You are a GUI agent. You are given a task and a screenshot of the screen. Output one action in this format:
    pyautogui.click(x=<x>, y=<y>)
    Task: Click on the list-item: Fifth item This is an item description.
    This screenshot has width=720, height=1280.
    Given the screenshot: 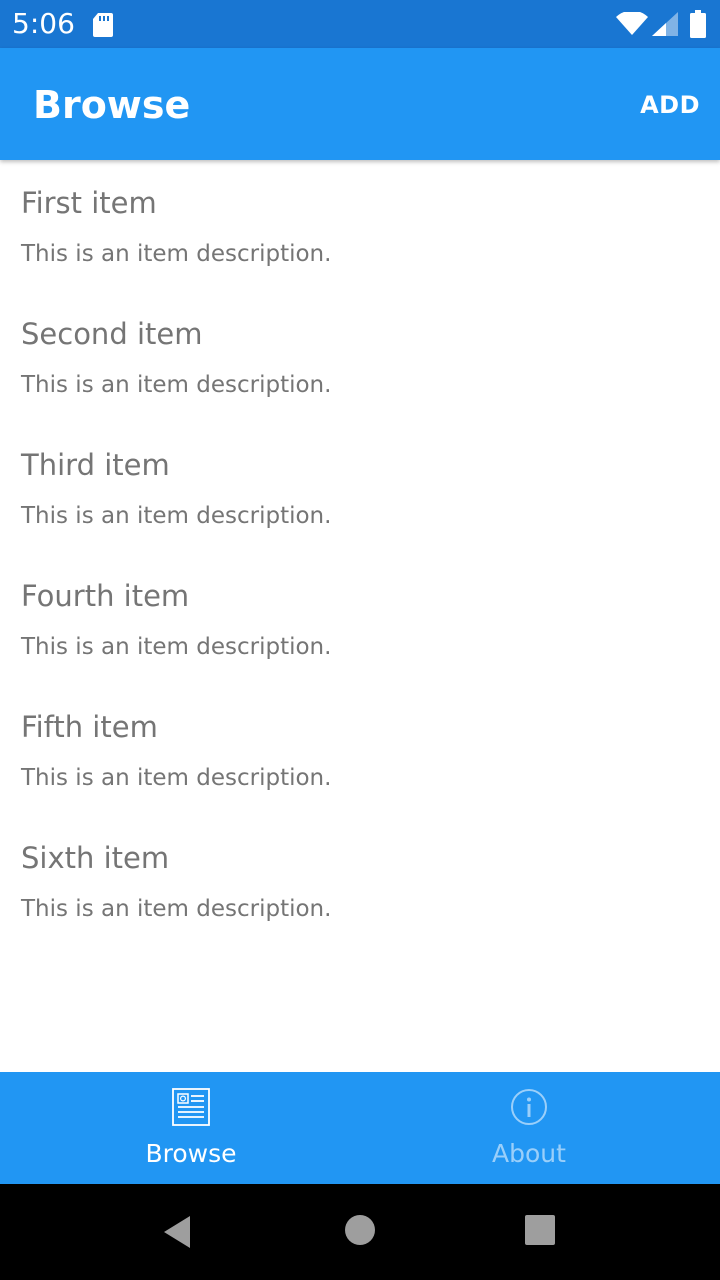 What is the action you would take?
    pyautogui.click(x=360, y=749)
    